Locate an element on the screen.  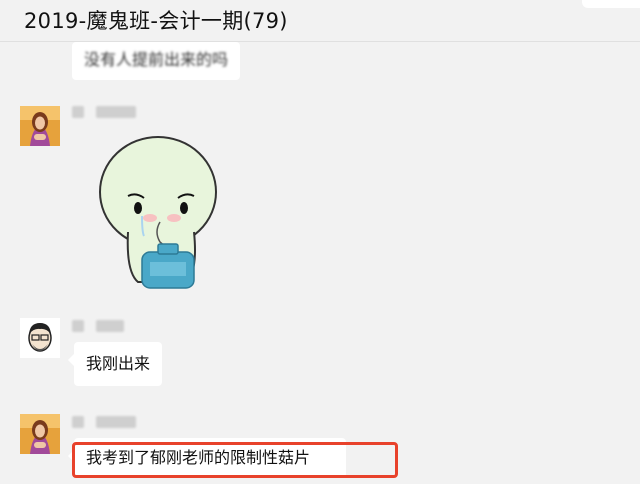
chat-header: 2019-魔鬼班-会计一期(79) is located at coordinates (320, 21).